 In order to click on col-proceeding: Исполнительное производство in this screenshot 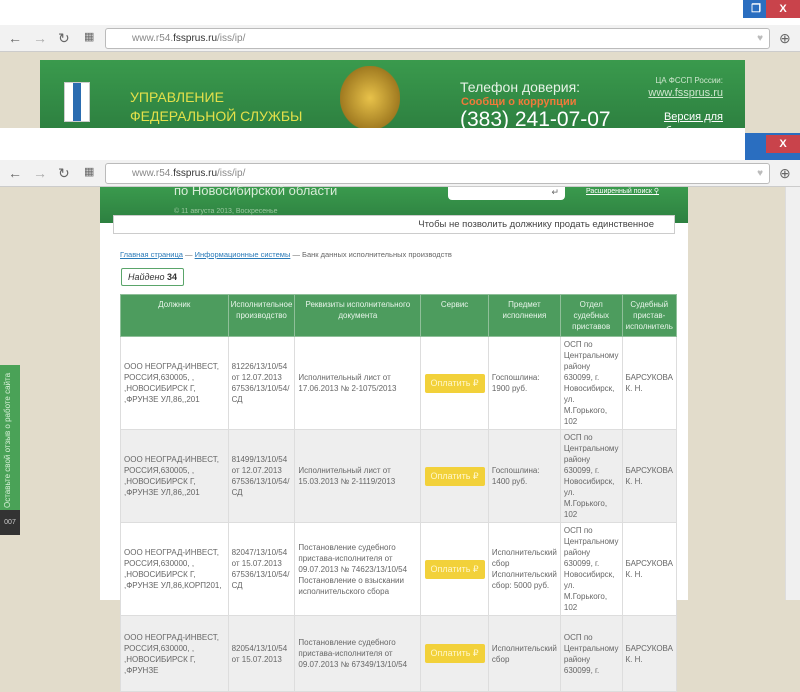, I will do `click(261, 315)`.